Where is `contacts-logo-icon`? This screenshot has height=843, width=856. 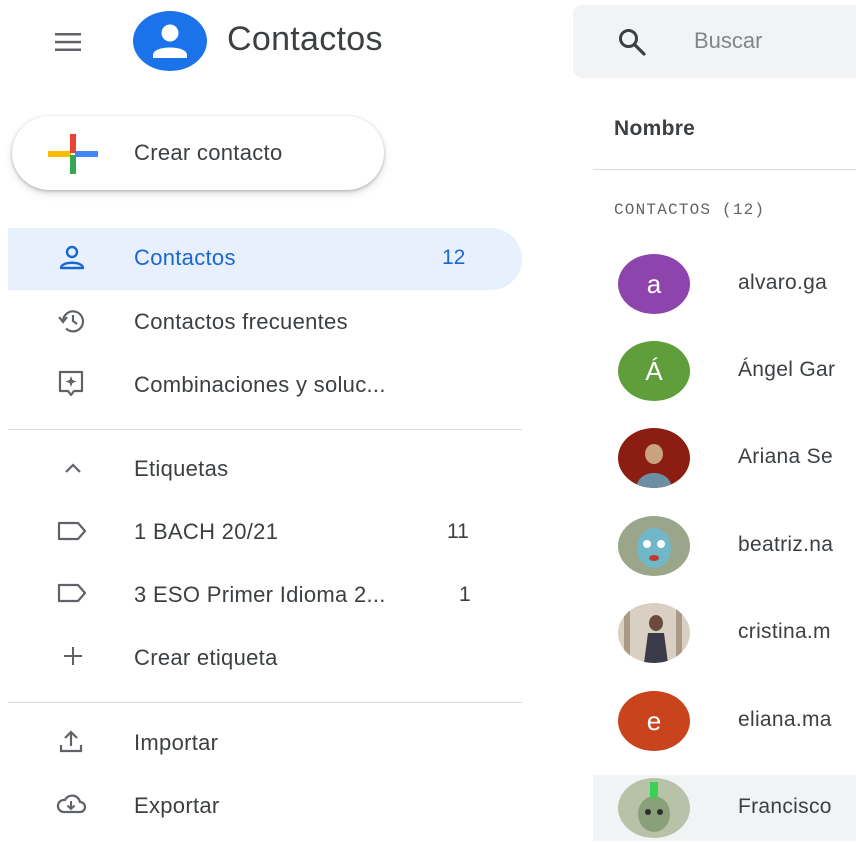
contacts-logo-icon is located at coordinates (170, 41).